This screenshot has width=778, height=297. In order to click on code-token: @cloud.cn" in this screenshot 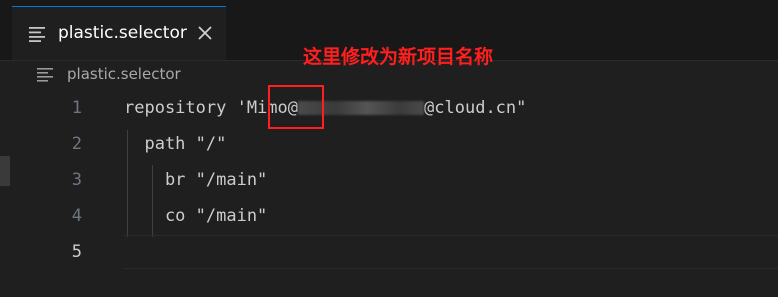, I will do `click(475, 108)`.